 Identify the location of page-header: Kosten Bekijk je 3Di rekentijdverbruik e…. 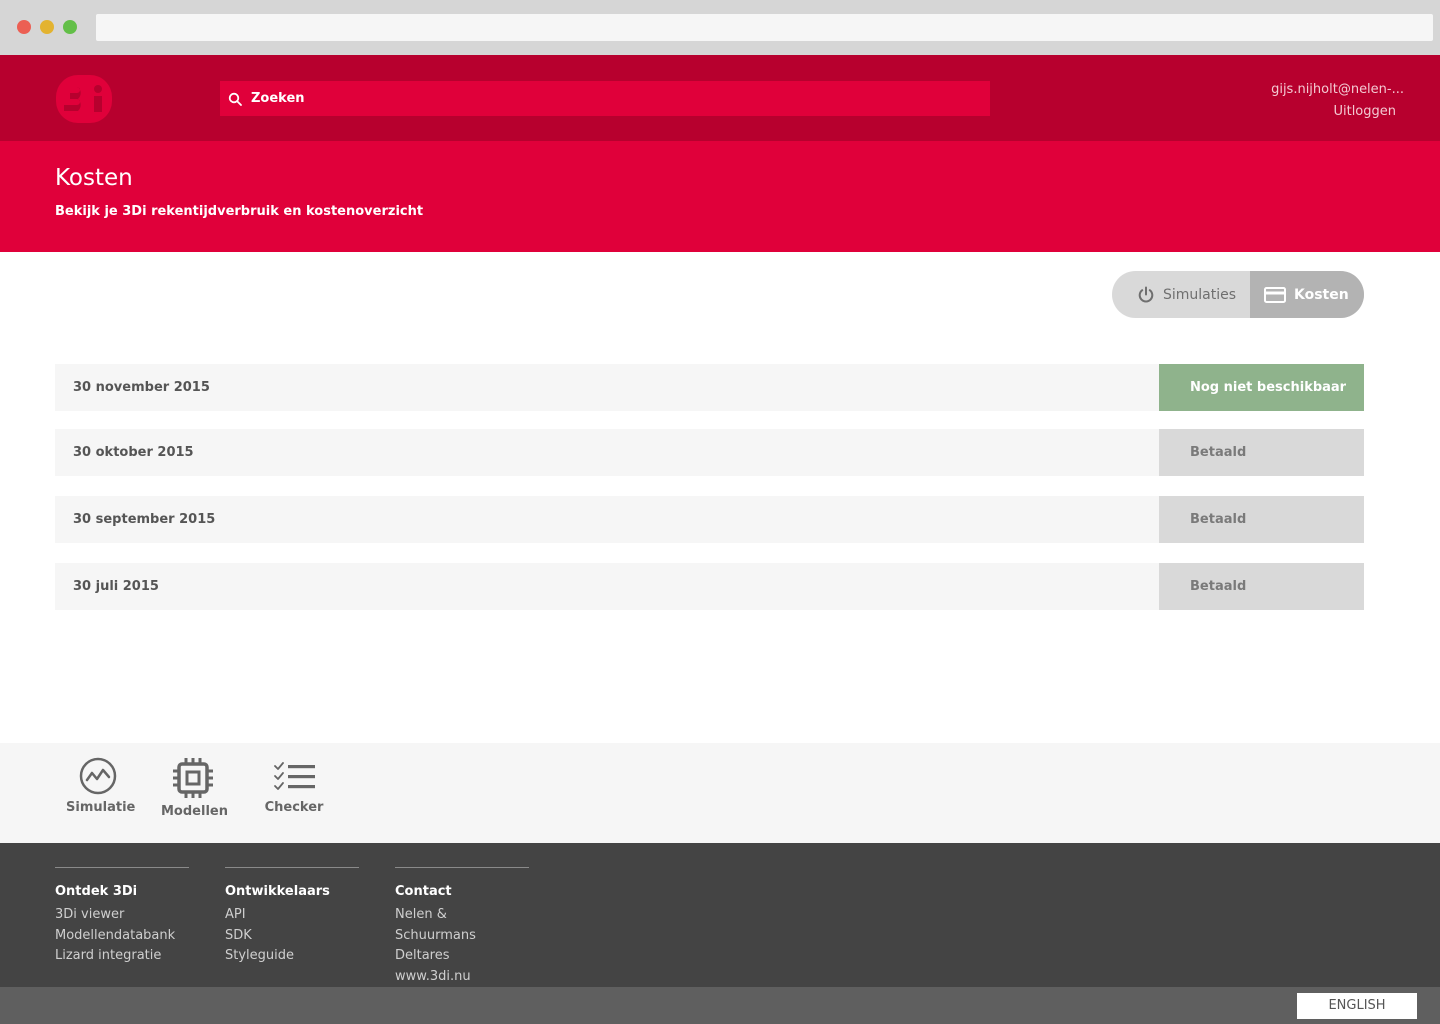
(720, 196).